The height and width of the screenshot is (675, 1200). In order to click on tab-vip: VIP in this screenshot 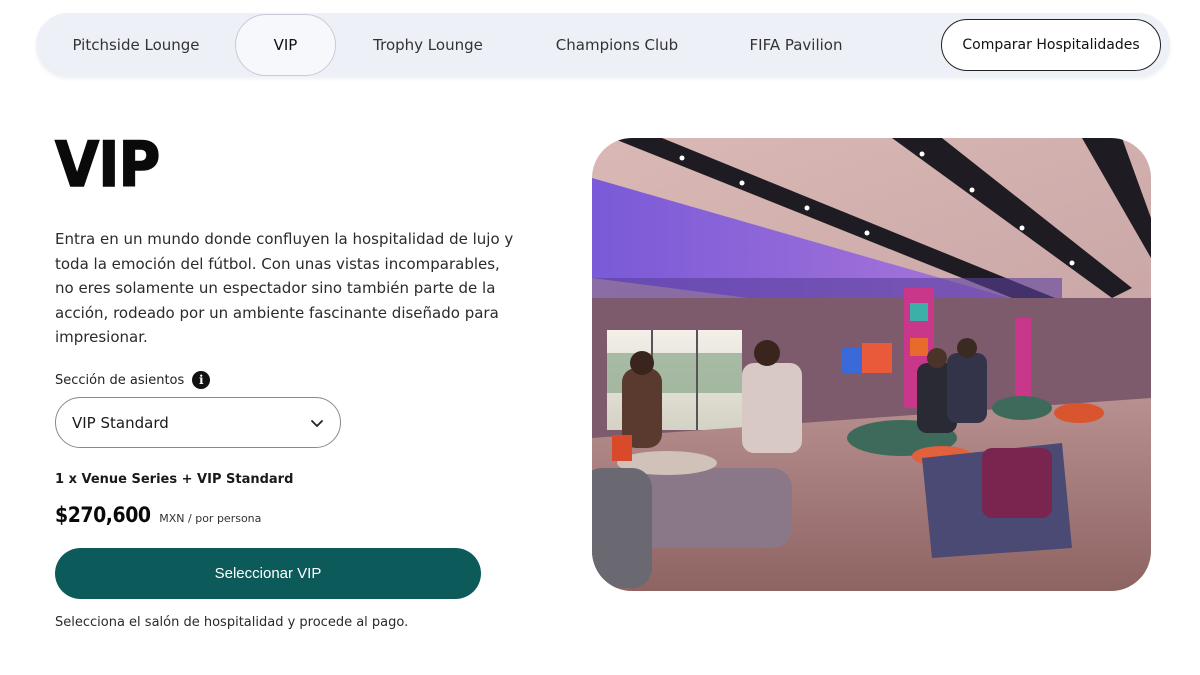, I will do `click(285, 45)`.